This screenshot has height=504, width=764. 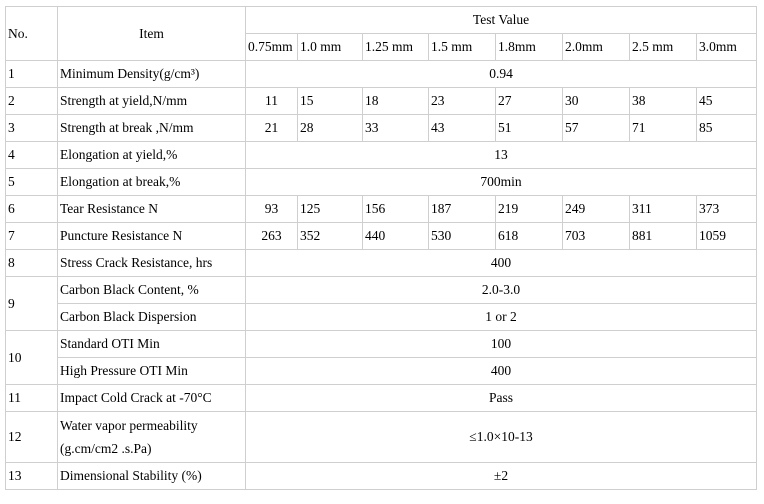 I want to click on test-value-cell: 373, so click(x=726, y=209).